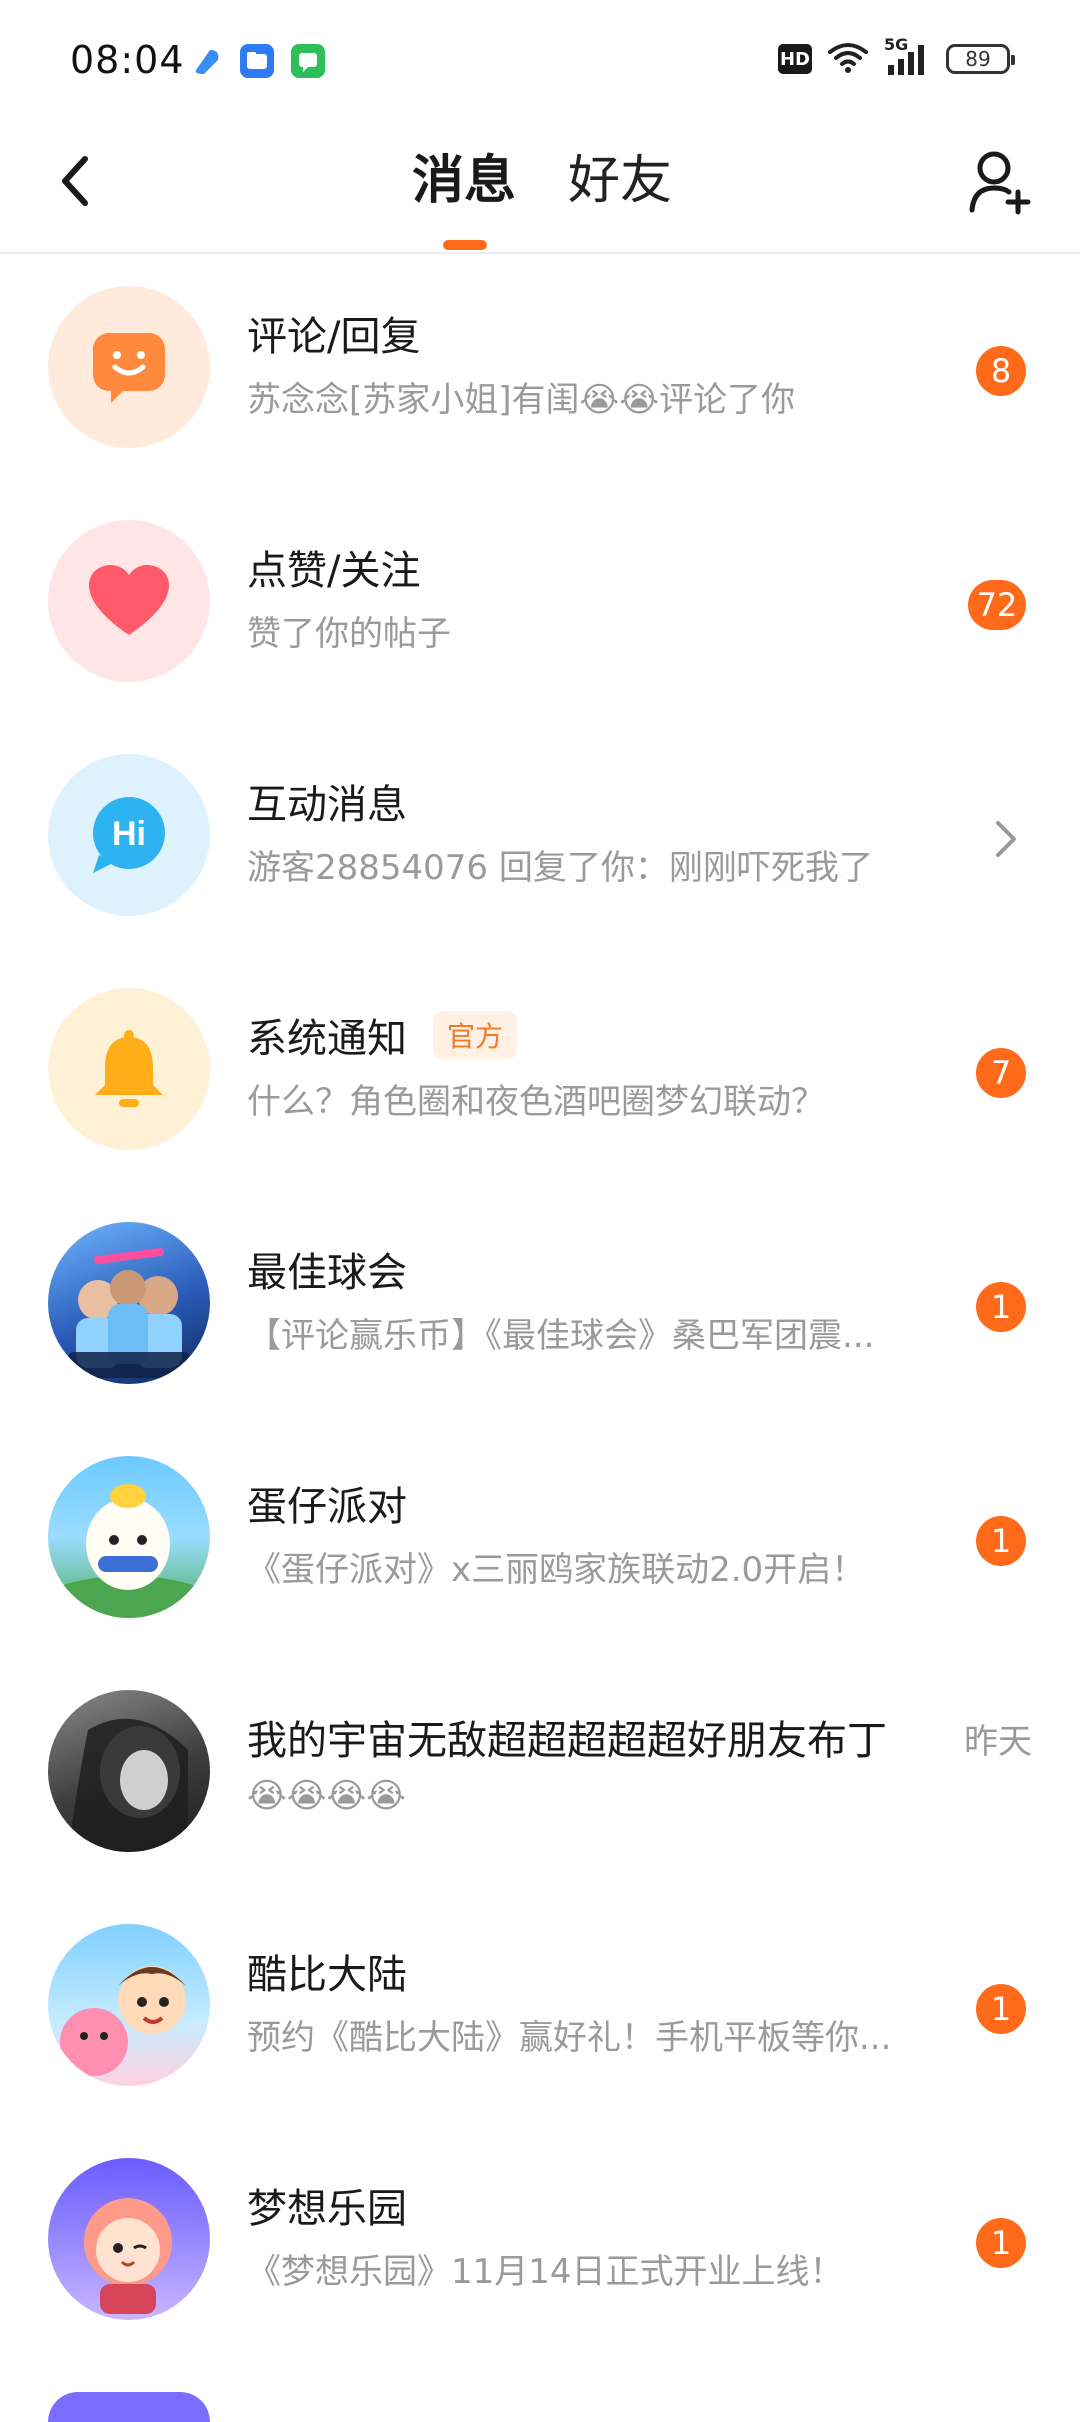  Describe the element at coordinates (795, 59) in the screenshot. I see `hd-indicator: HD` at that location.